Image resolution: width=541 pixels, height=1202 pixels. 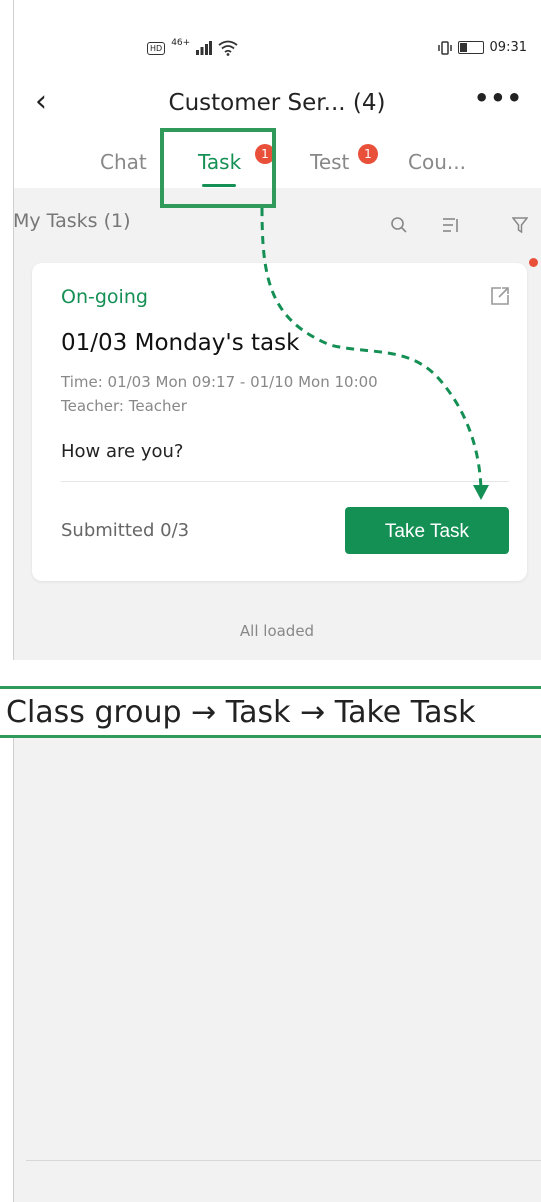 What do you see at coordinates (277, 631) in the screenshot?
I see `all-loaded-text: All loaded` at bounding box center [277, 631].